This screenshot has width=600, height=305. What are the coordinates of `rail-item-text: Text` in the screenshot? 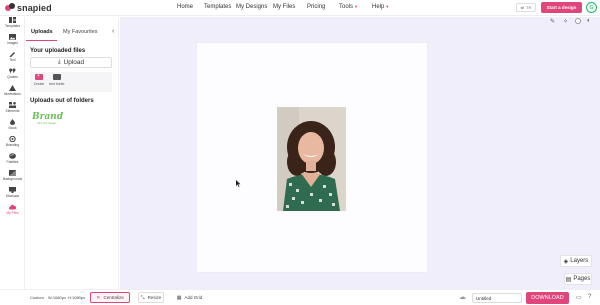 It's located at (12, 58).